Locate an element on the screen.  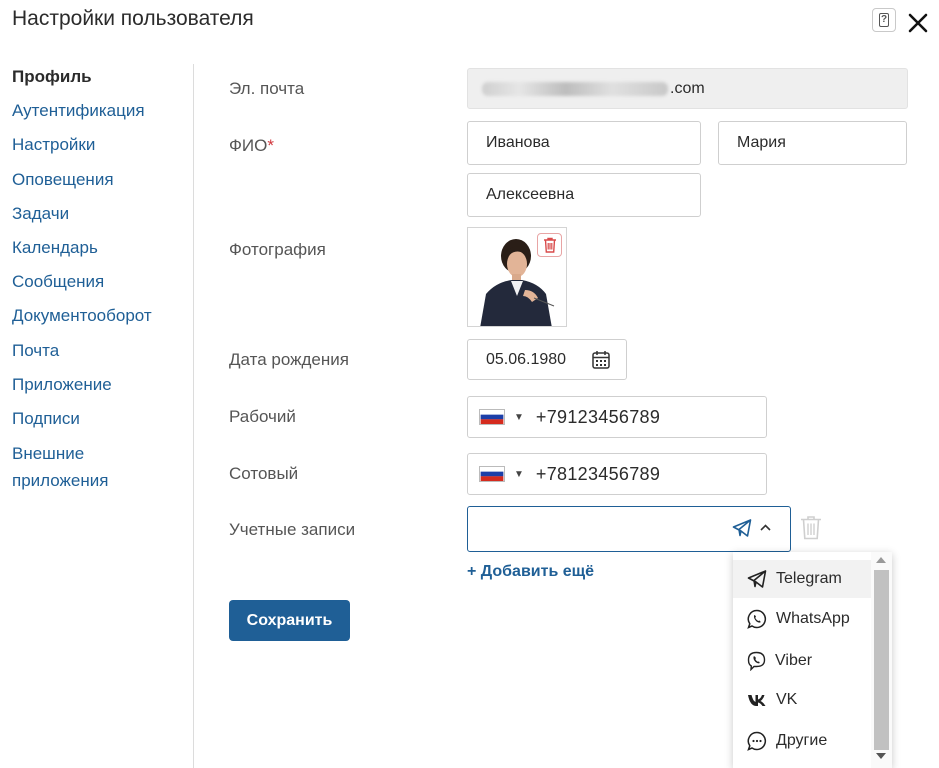
option-label: Viber is located at coordinates (794, 660).